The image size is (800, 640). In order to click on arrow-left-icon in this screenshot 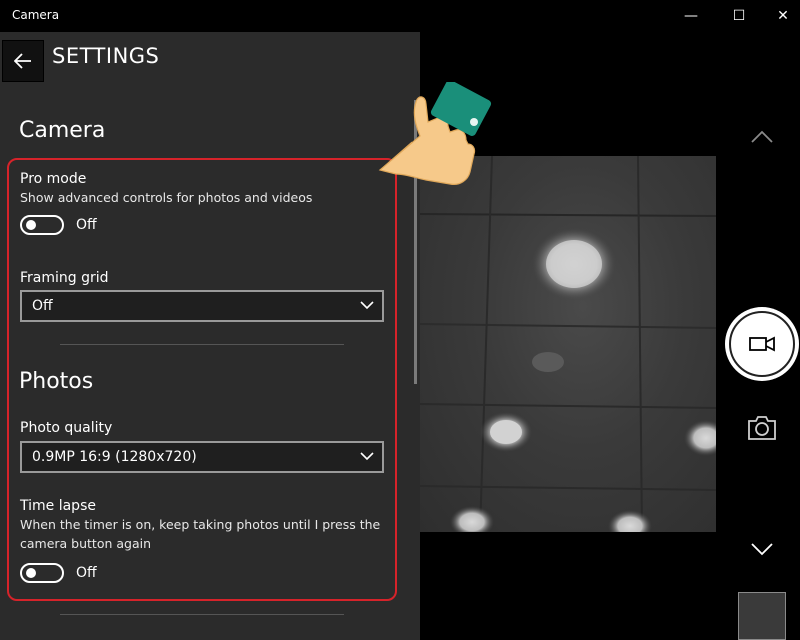, I will do `click(22, 61)`.